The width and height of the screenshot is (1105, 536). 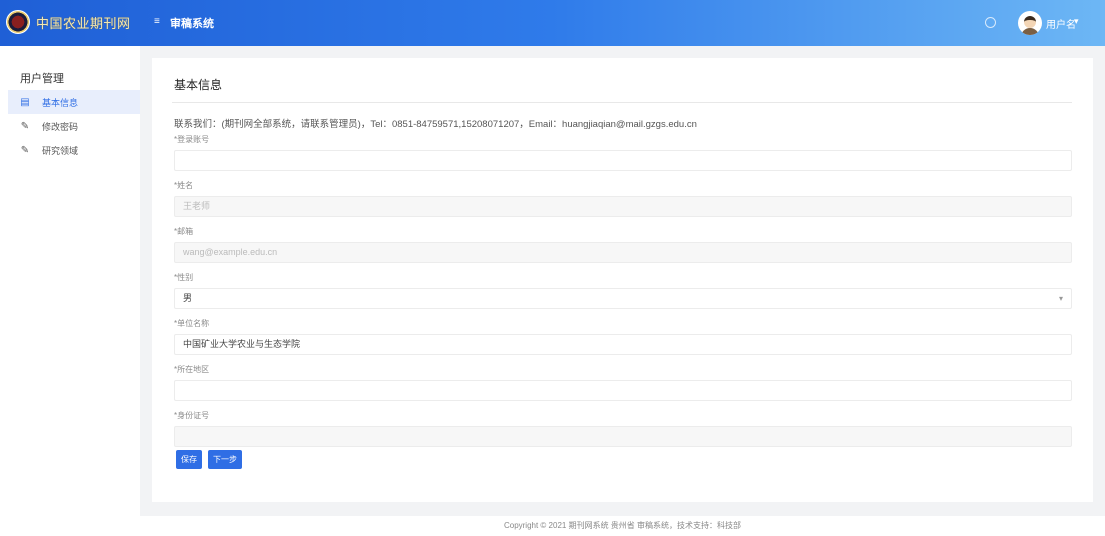 I want to click on field-label-email: *邮箱, so click(x=184, y=231).